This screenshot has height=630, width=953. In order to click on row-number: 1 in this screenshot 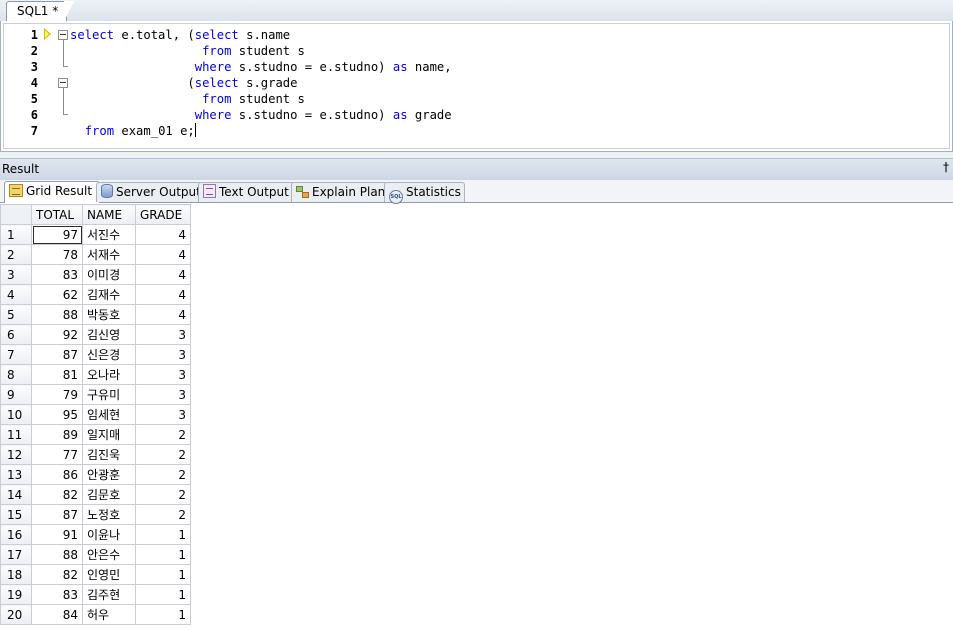, I will do `click(16, 234)`.